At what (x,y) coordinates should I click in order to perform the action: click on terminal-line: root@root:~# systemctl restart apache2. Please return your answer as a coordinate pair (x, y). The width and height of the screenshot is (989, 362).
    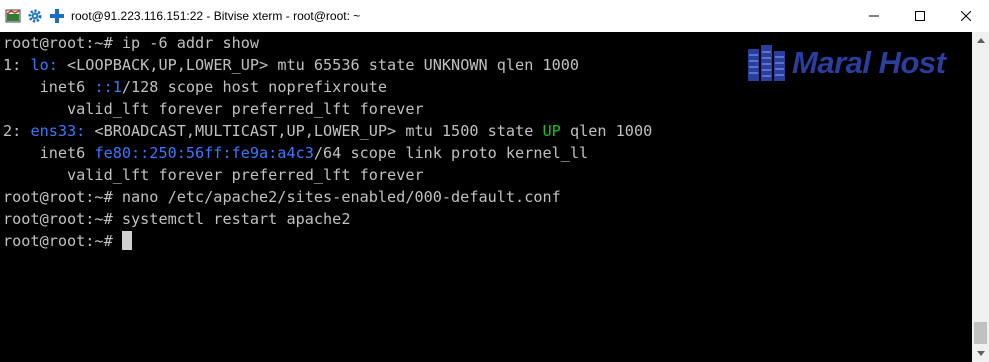
    Looking at the image, I should click on (176, 219).